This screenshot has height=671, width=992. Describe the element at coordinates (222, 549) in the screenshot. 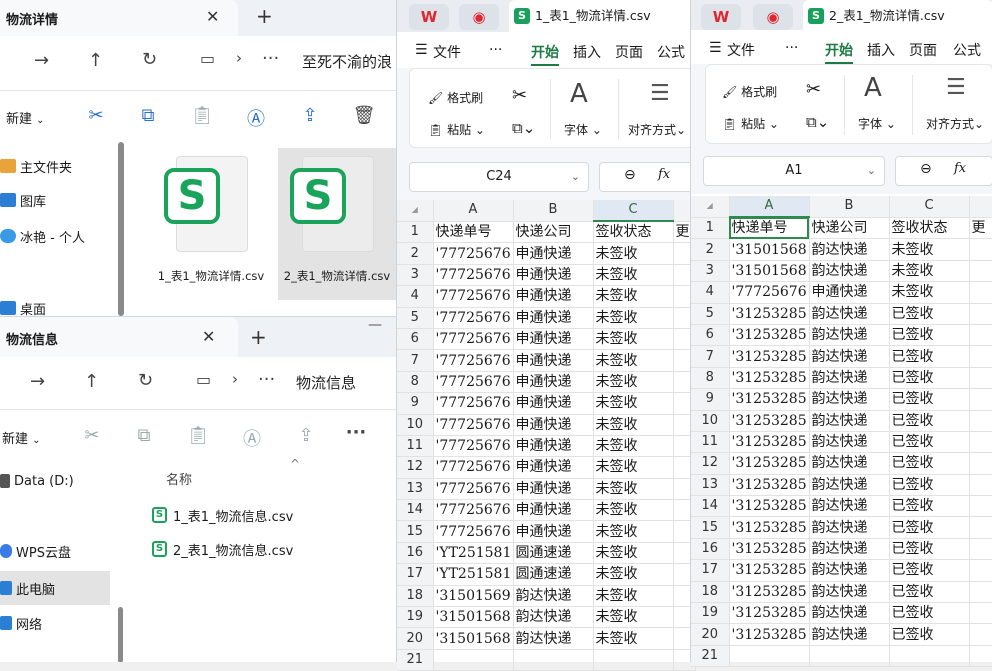

I see `list-item: S 2_表1_物流信息.csv` at that location.